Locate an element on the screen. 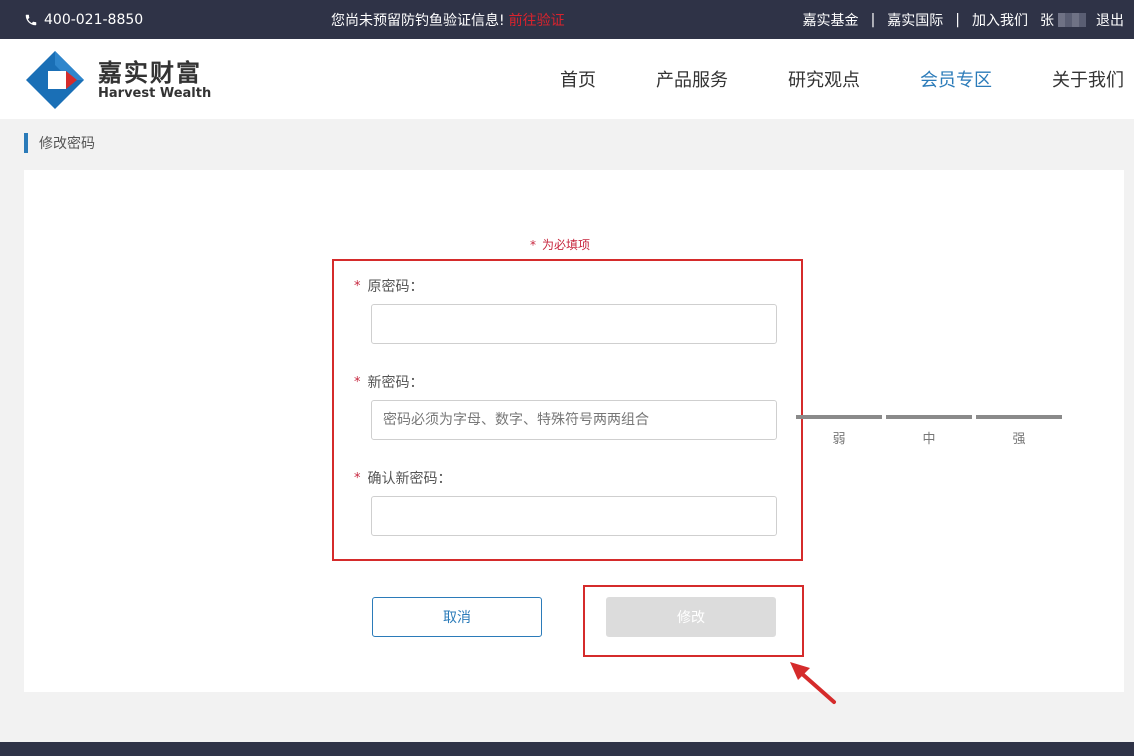 This screenshot has width=1134, height=756. logo-en-text: Harvest Wealth is located at coordinates (155, 93).